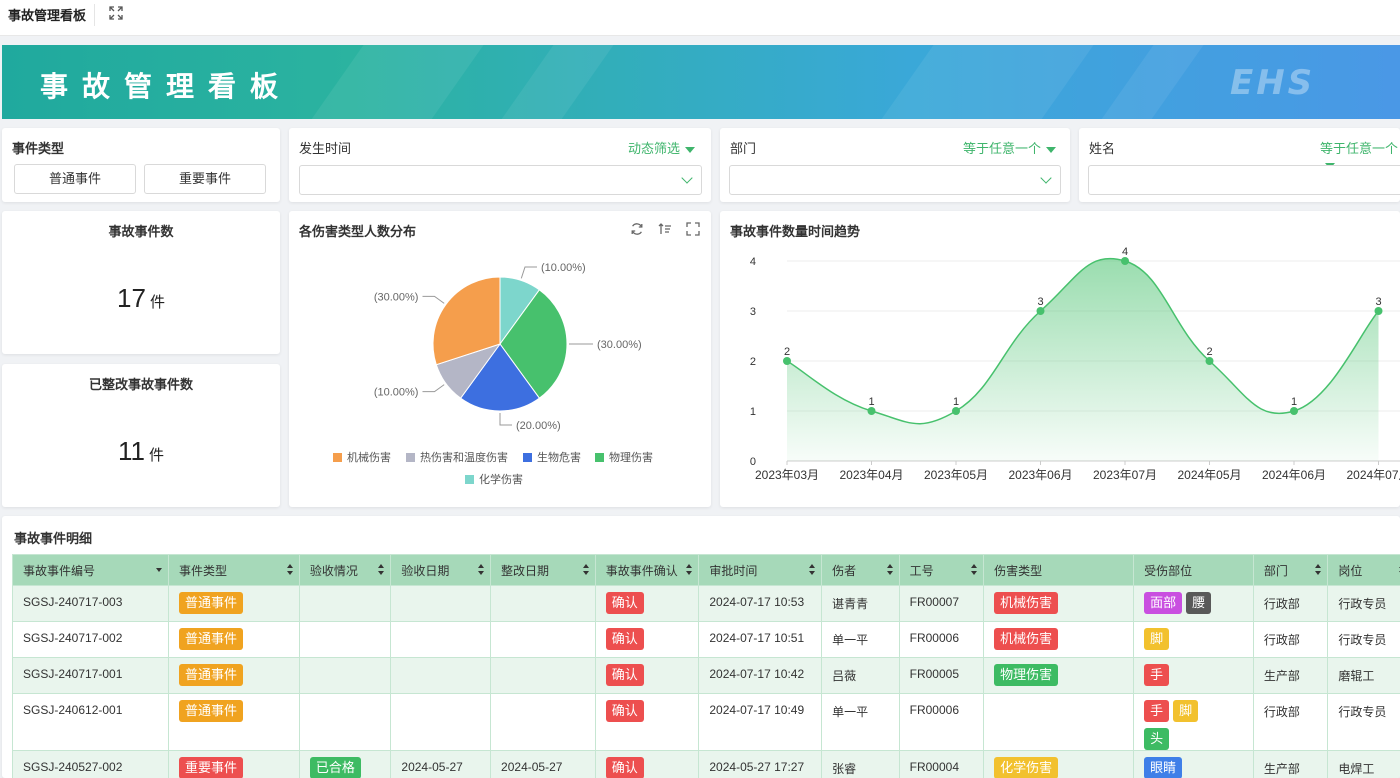 The height and width of the screenshot is (778, 1400). I want to click on filter-mode-dropdown: 等于任意一个, so click(1009, 147).